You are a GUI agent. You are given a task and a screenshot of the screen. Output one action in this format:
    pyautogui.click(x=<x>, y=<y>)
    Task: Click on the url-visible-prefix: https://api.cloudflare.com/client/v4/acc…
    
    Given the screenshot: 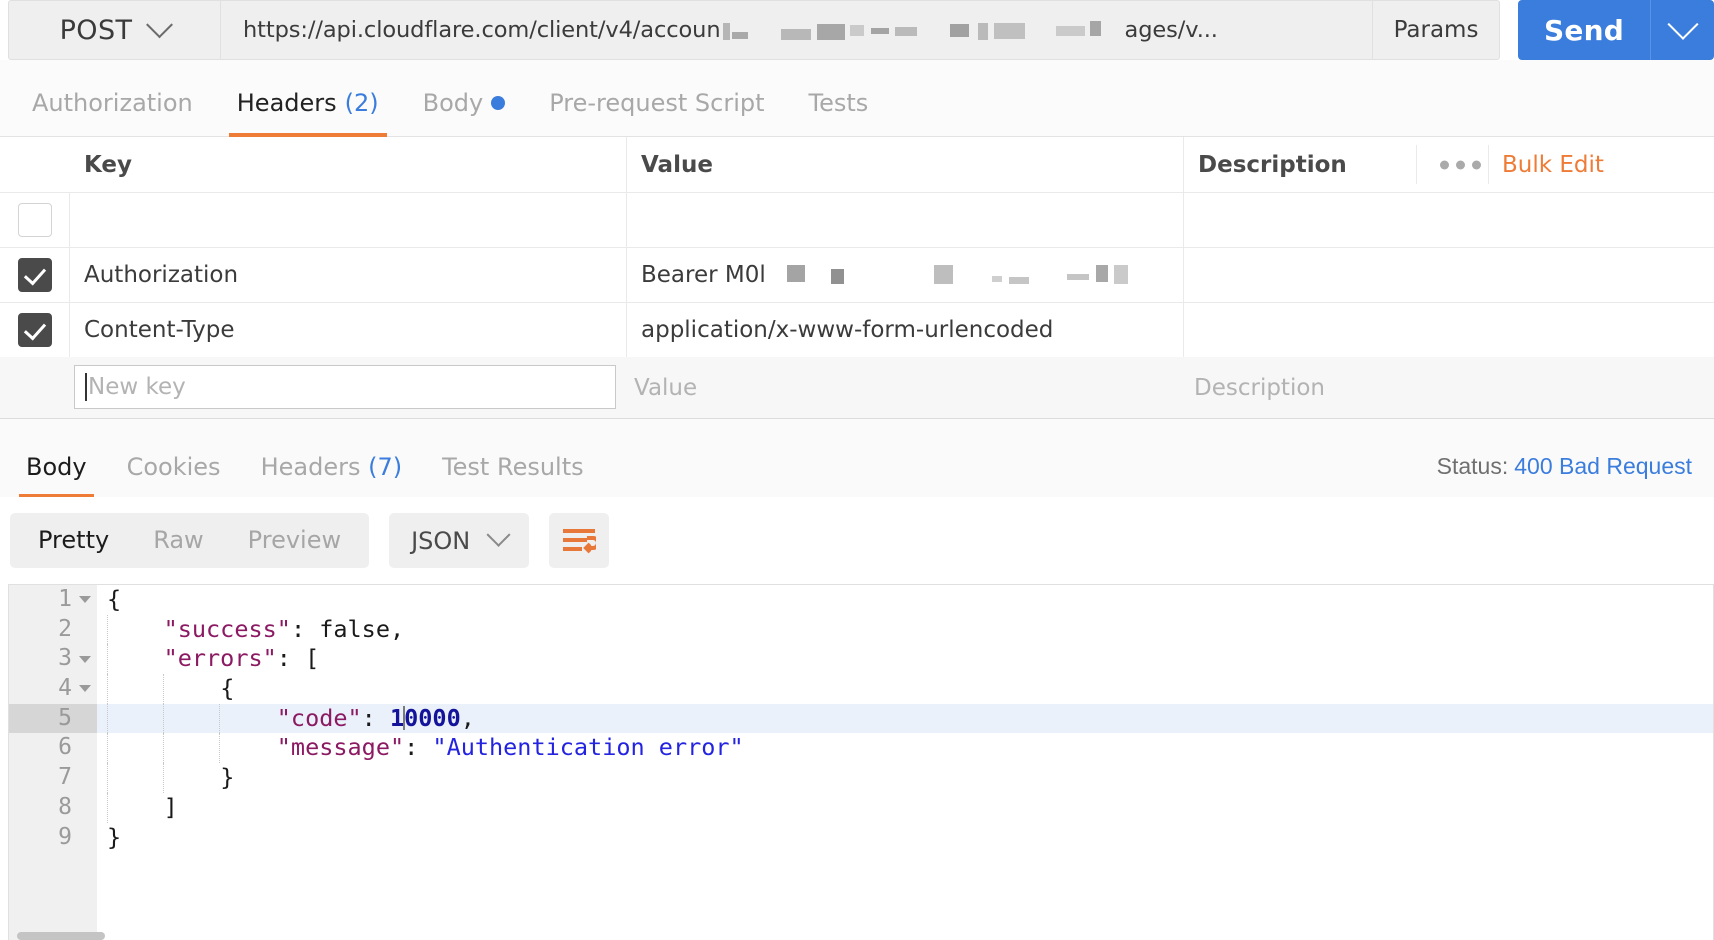 What is the action you would take?
    pyautogui.click(x=482, y=30)
    